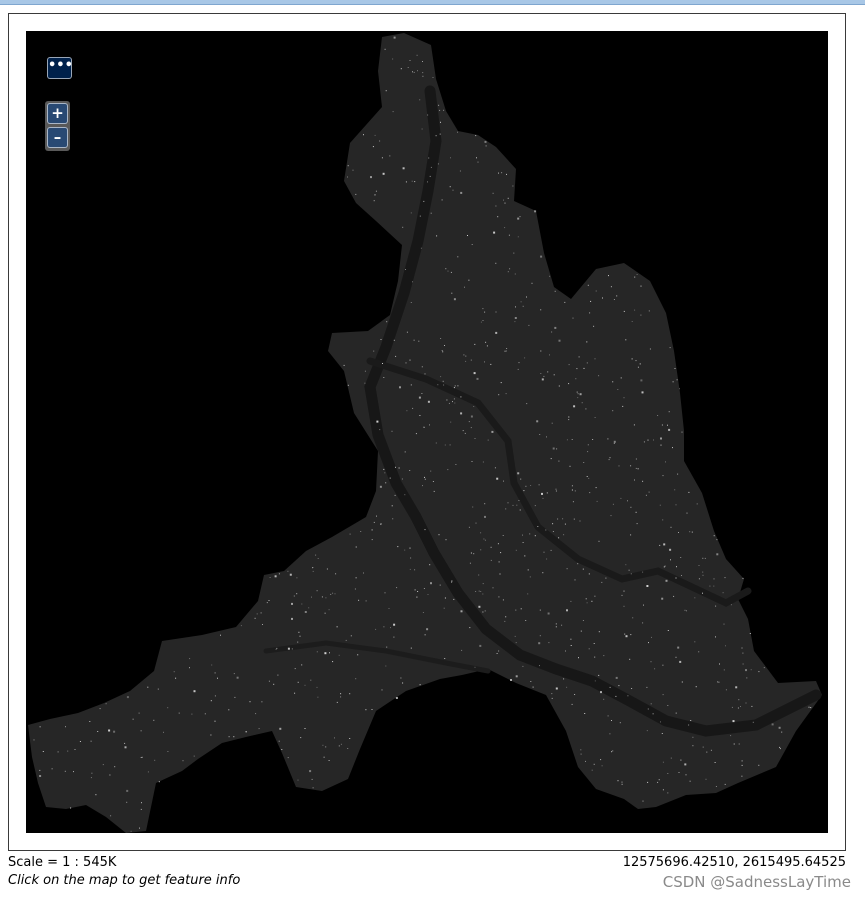 The width and height of the screenshot is (865, 902). I want to click on more-options-button: •••, so click(60, 68).